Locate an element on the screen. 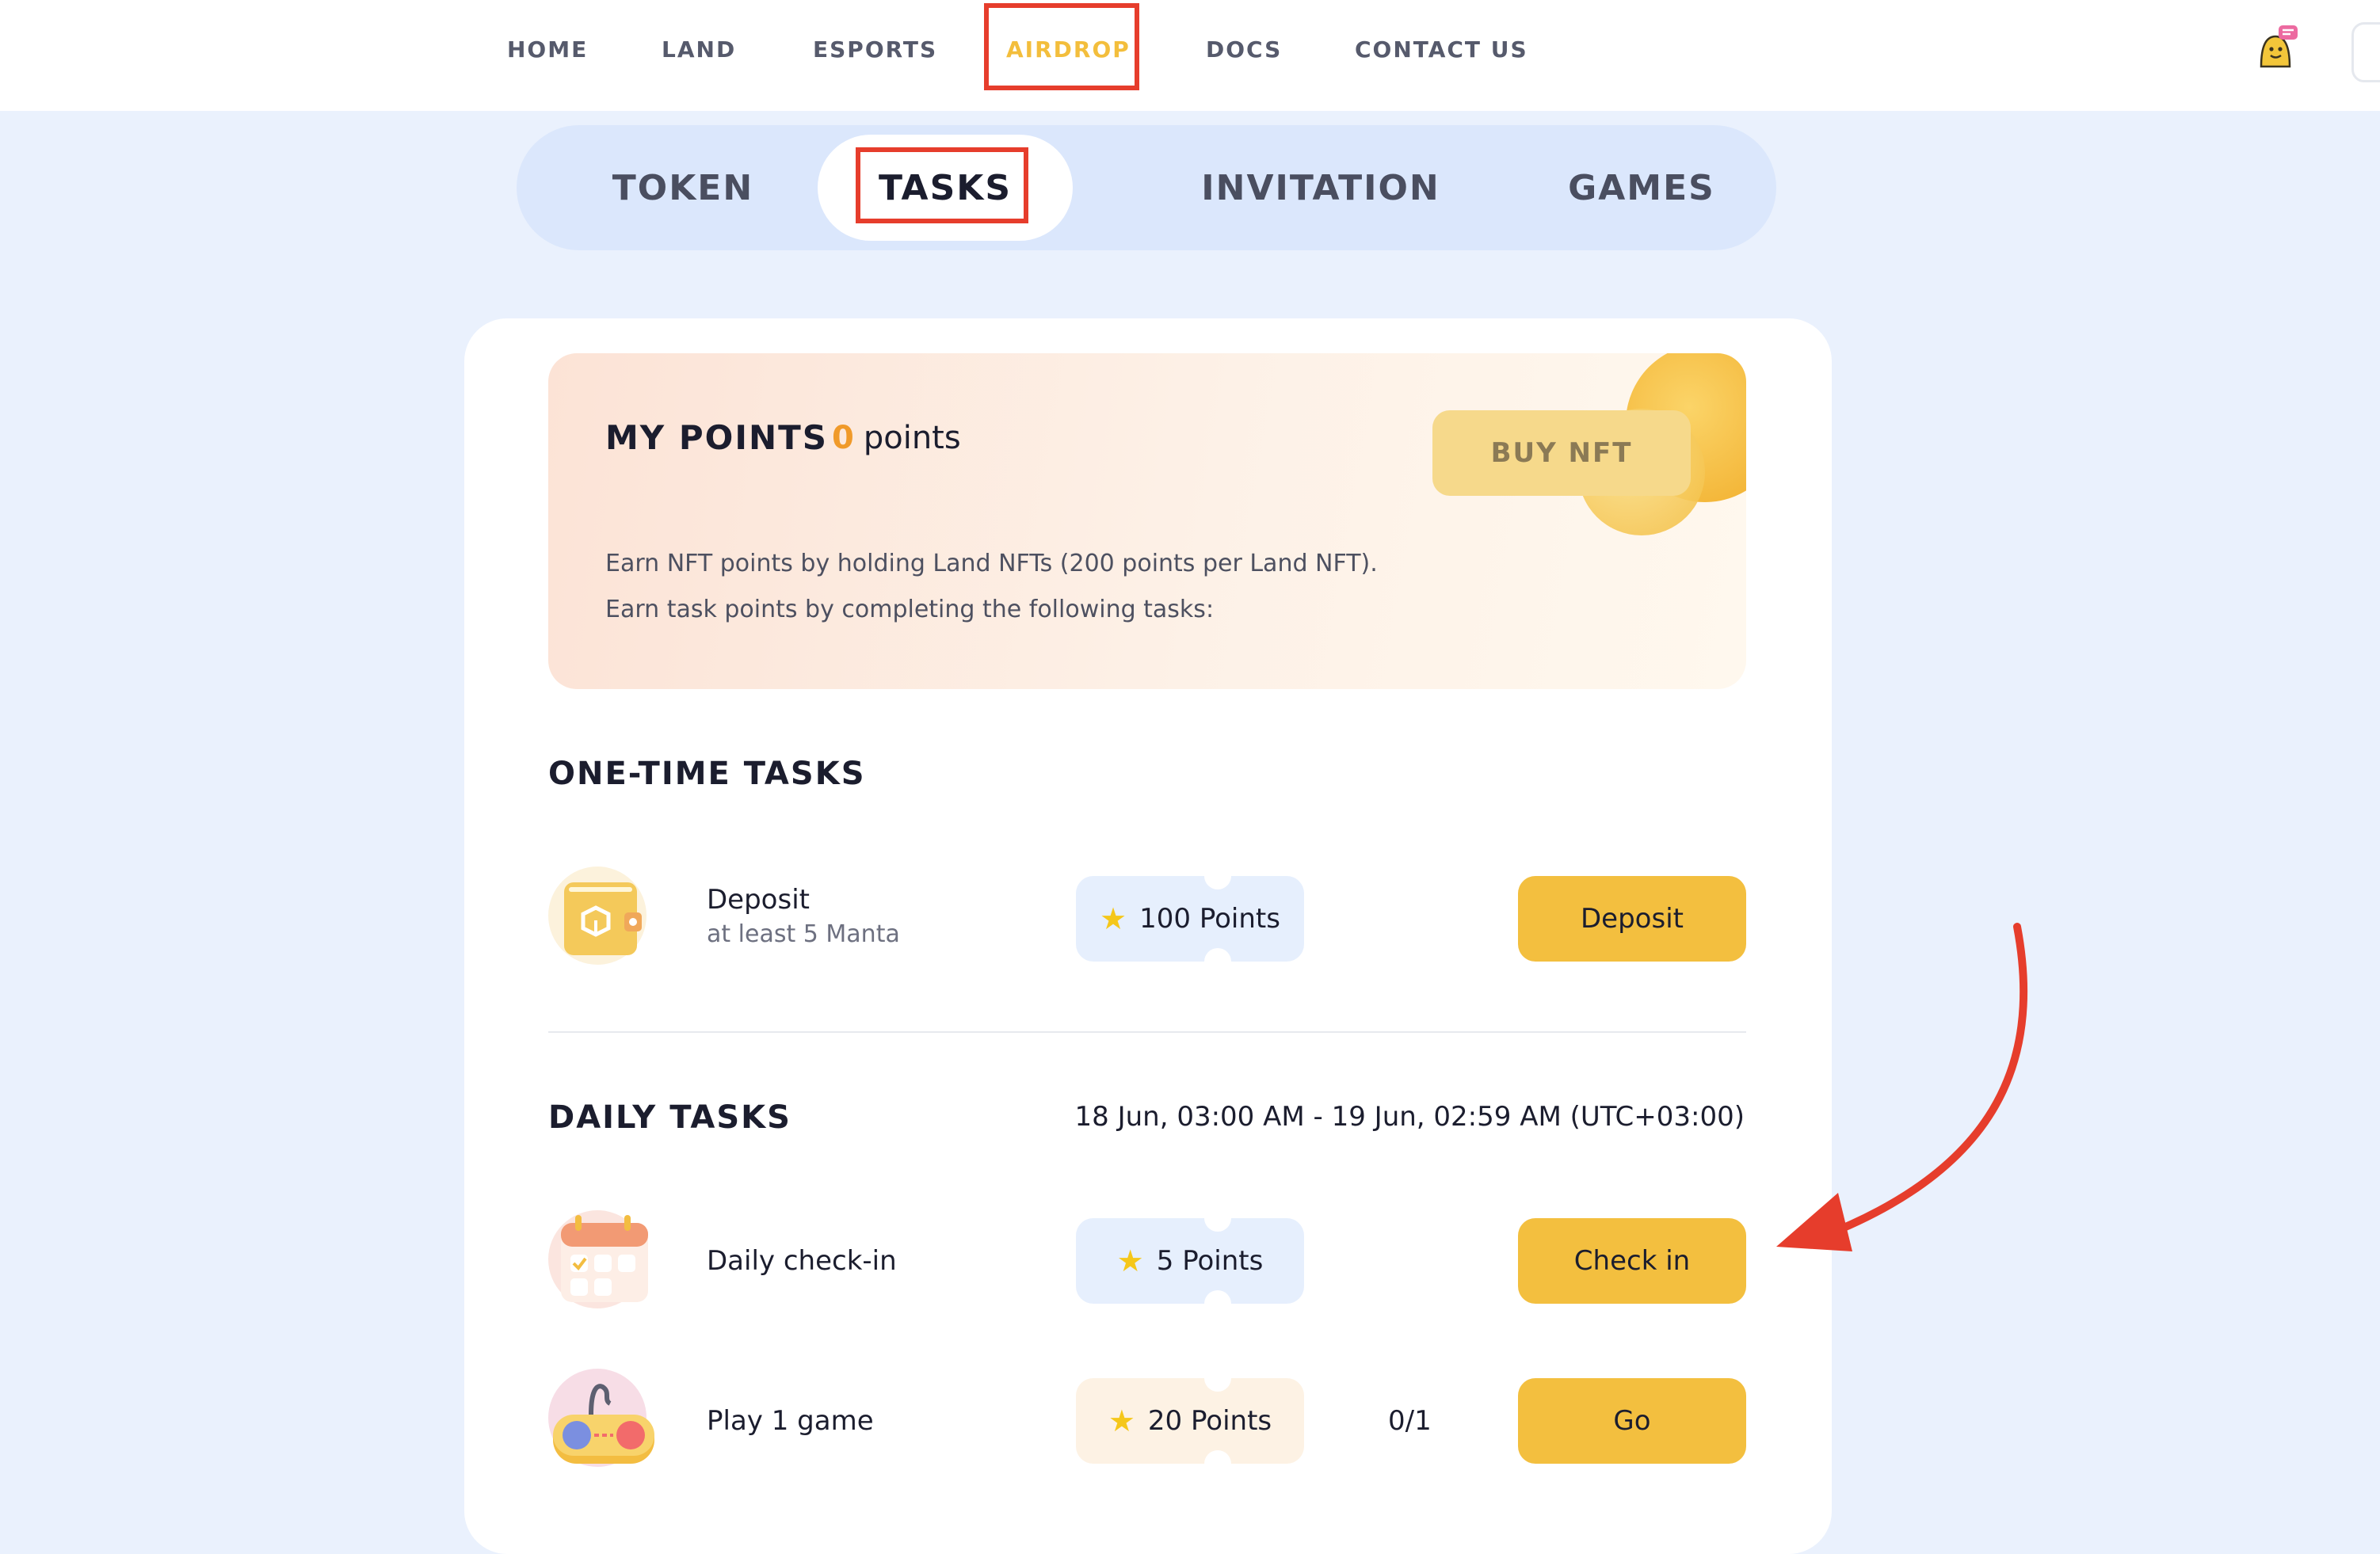 Image resolution: width=2380 pixels, height=1554 pixels. buy-nft-button: BUY NFT is located at coordinates (1561, 453).